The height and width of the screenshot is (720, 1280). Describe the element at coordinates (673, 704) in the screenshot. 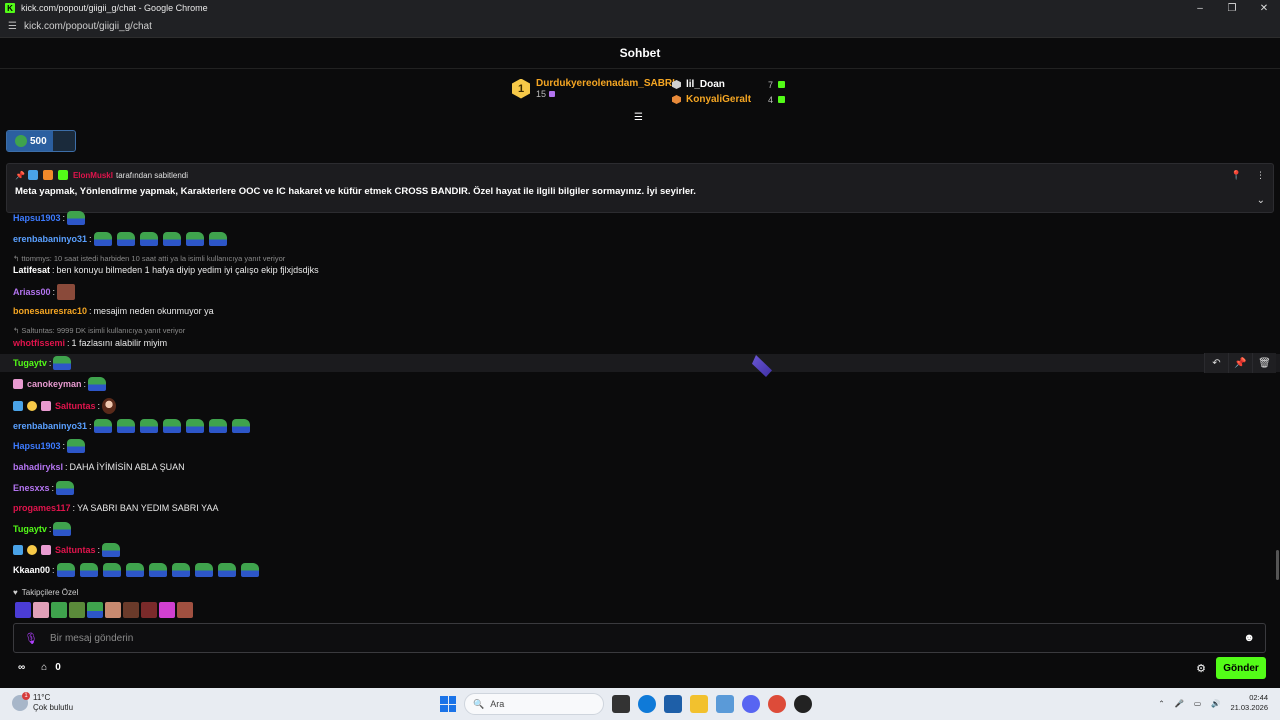

I see `store-app-icon` at that location.